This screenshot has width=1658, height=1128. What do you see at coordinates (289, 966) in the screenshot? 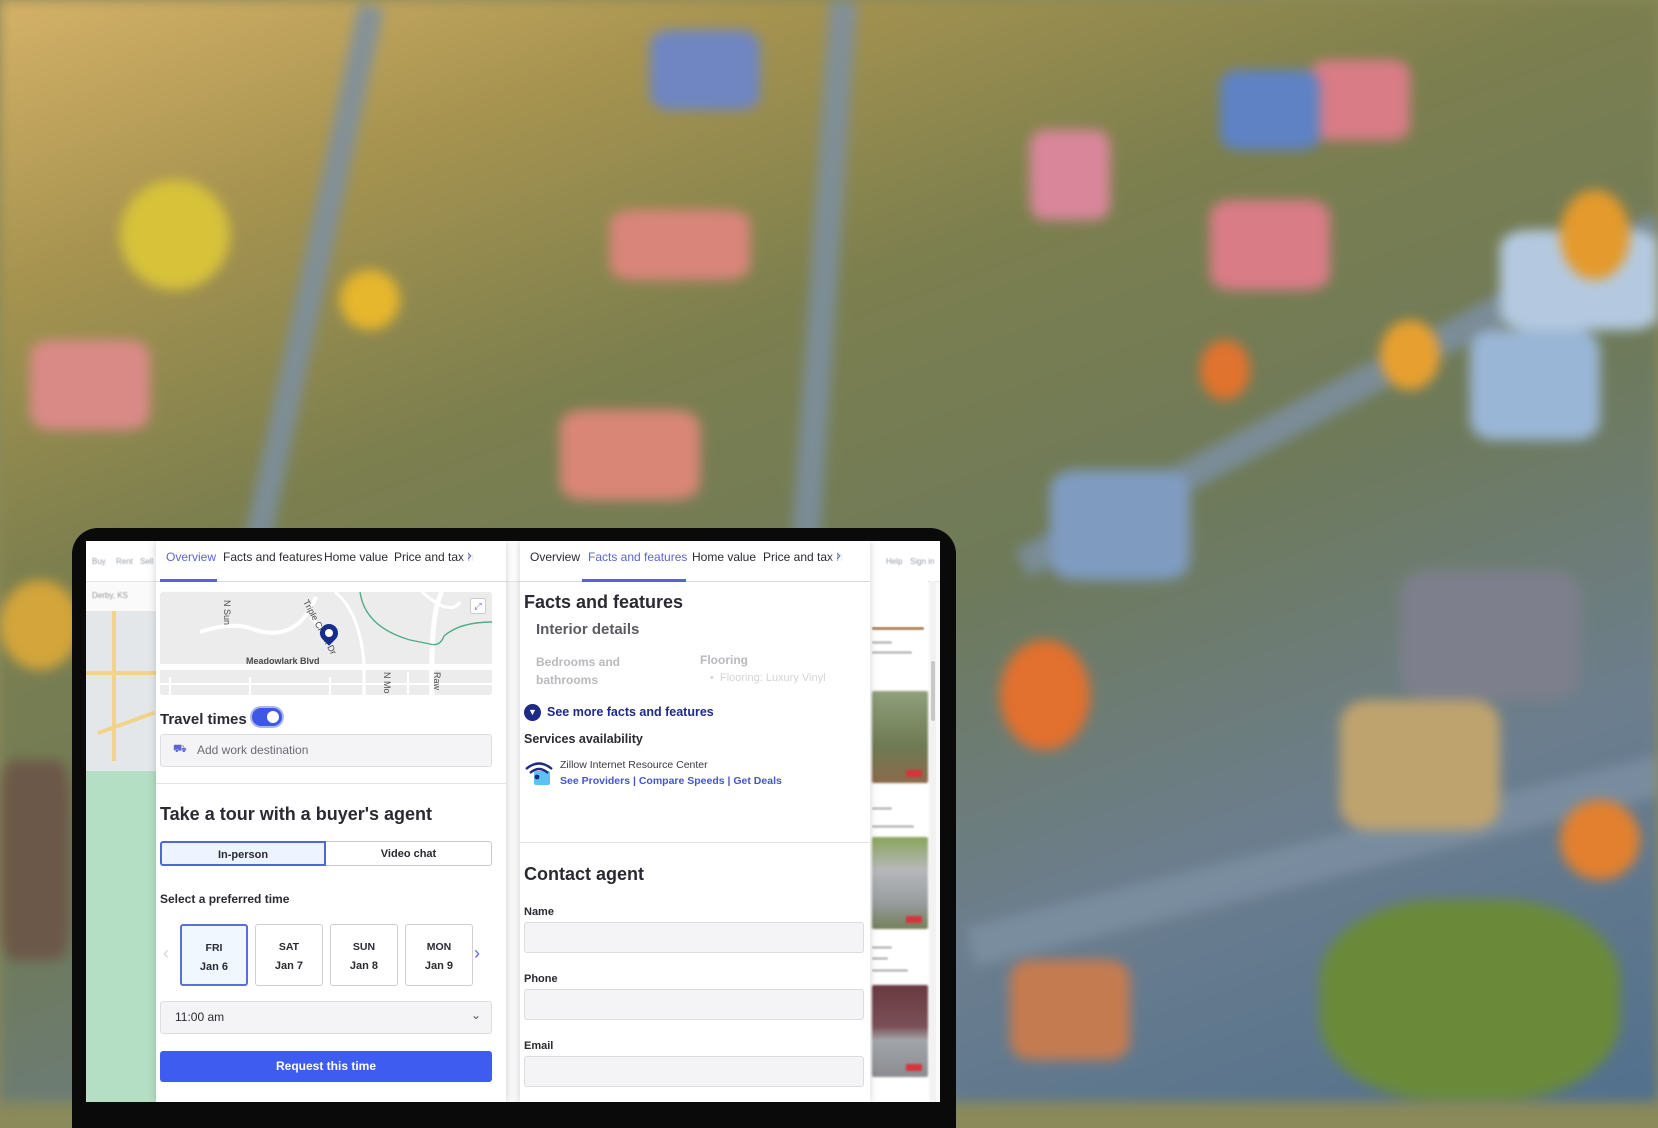
I see `date-value: Jan 7` at bounding box center [289, 966].